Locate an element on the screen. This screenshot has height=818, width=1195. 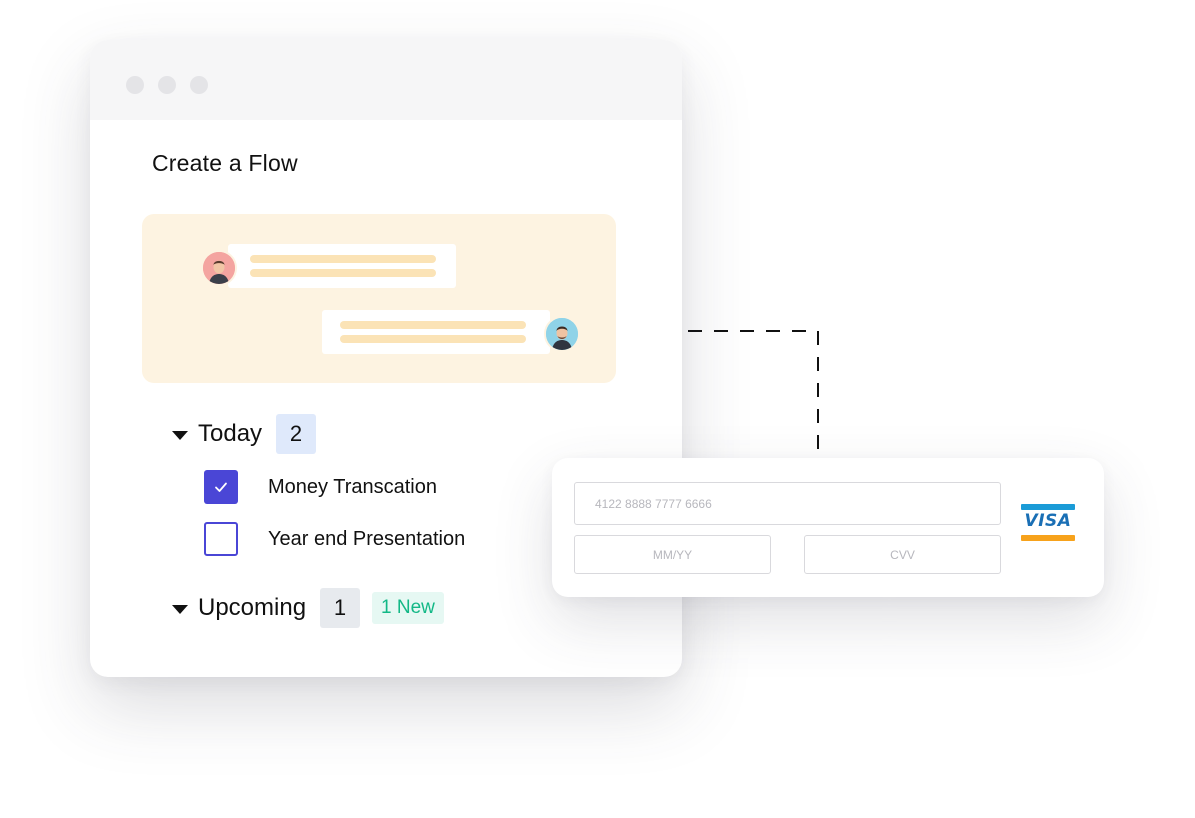
section-today: Today 2 is located at coordinates (244, 434).